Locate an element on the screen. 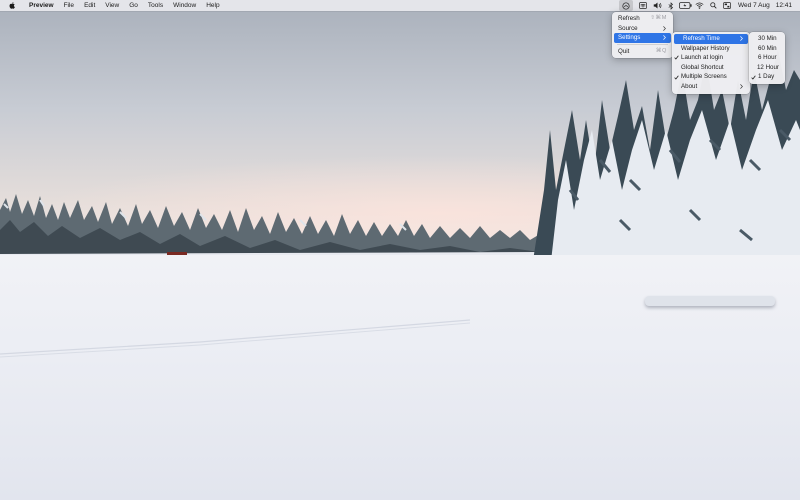 The width and height of the screenshot is (800, 500). shortcut-text: ⌘Q is located at coordinates (661, 50).